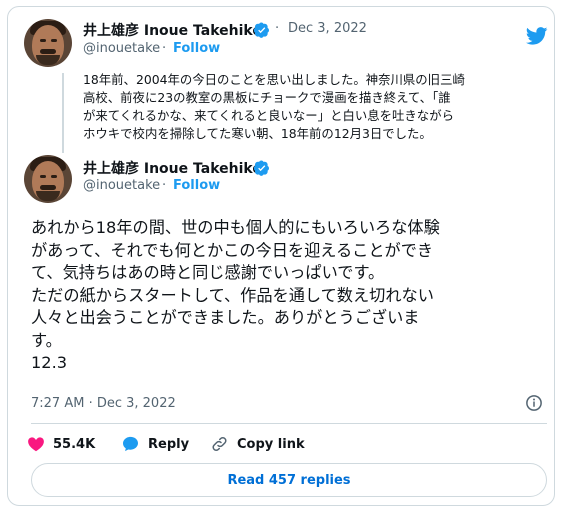  Describe the element at coordinates (219, 444) in the screenshot. I see `link-icon` at that location.